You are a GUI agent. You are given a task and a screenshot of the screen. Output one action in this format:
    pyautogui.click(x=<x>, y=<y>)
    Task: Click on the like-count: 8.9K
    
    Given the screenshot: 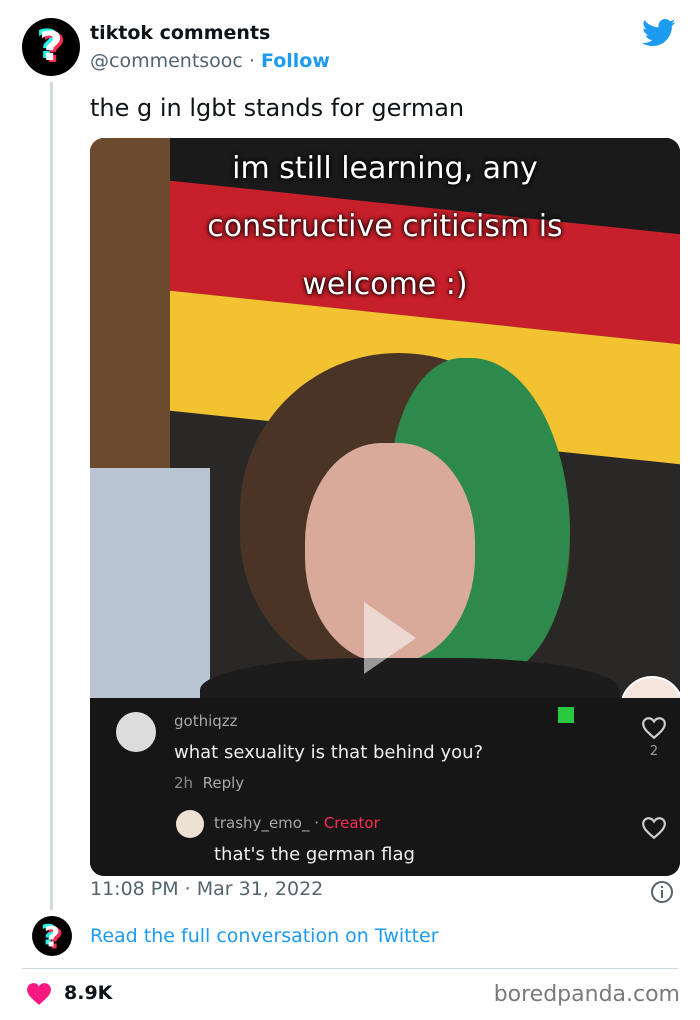 What is the action you would take?
    pyautogui.click(x=88, y=993)
    